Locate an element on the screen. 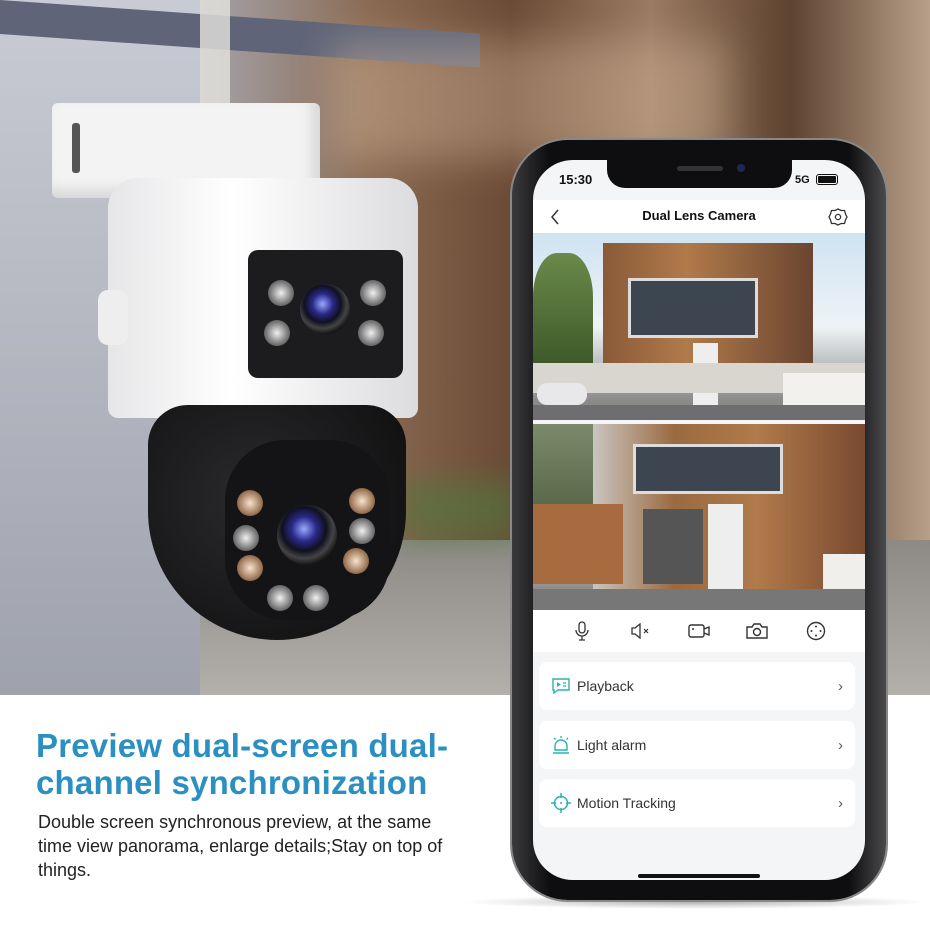  video-feed-wide is located at coordinates (699, 326).